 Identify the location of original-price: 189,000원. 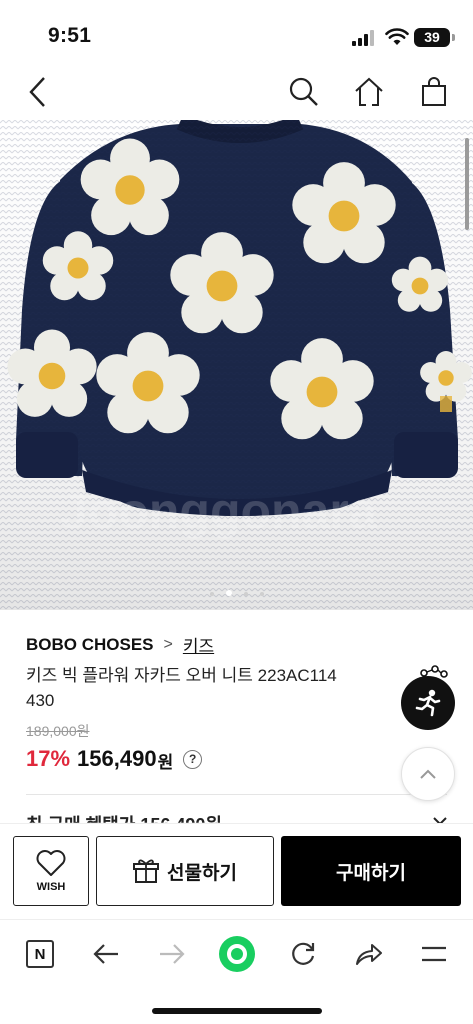
(58, 731).